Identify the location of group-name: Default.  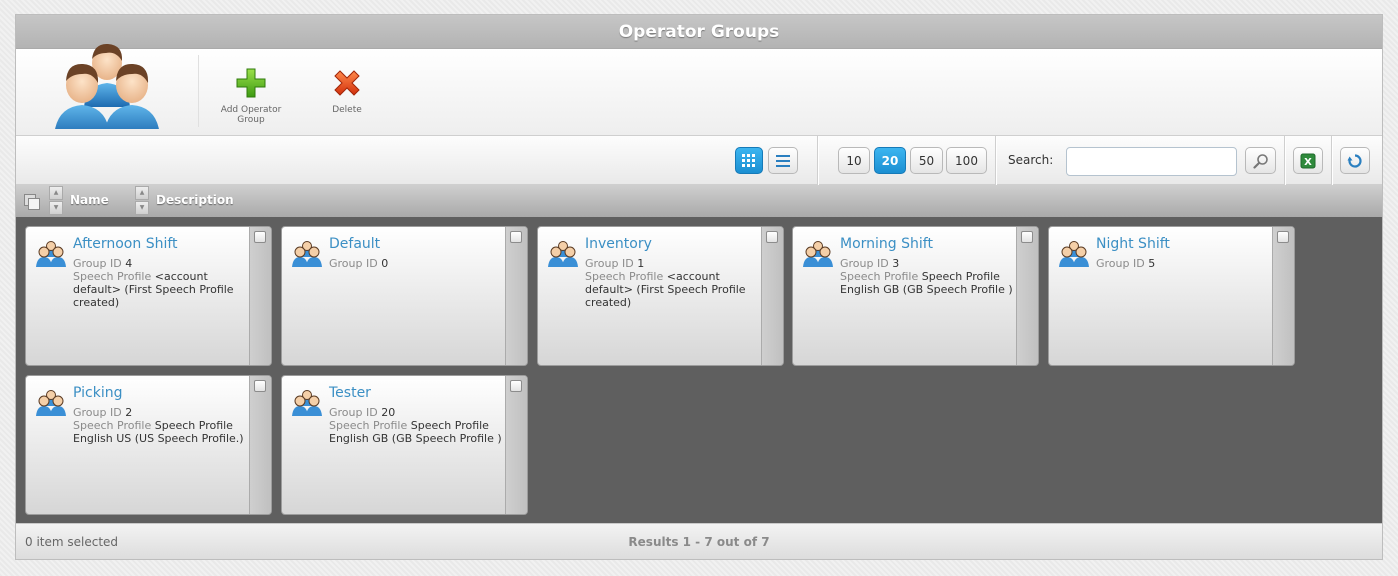
(417, 244).